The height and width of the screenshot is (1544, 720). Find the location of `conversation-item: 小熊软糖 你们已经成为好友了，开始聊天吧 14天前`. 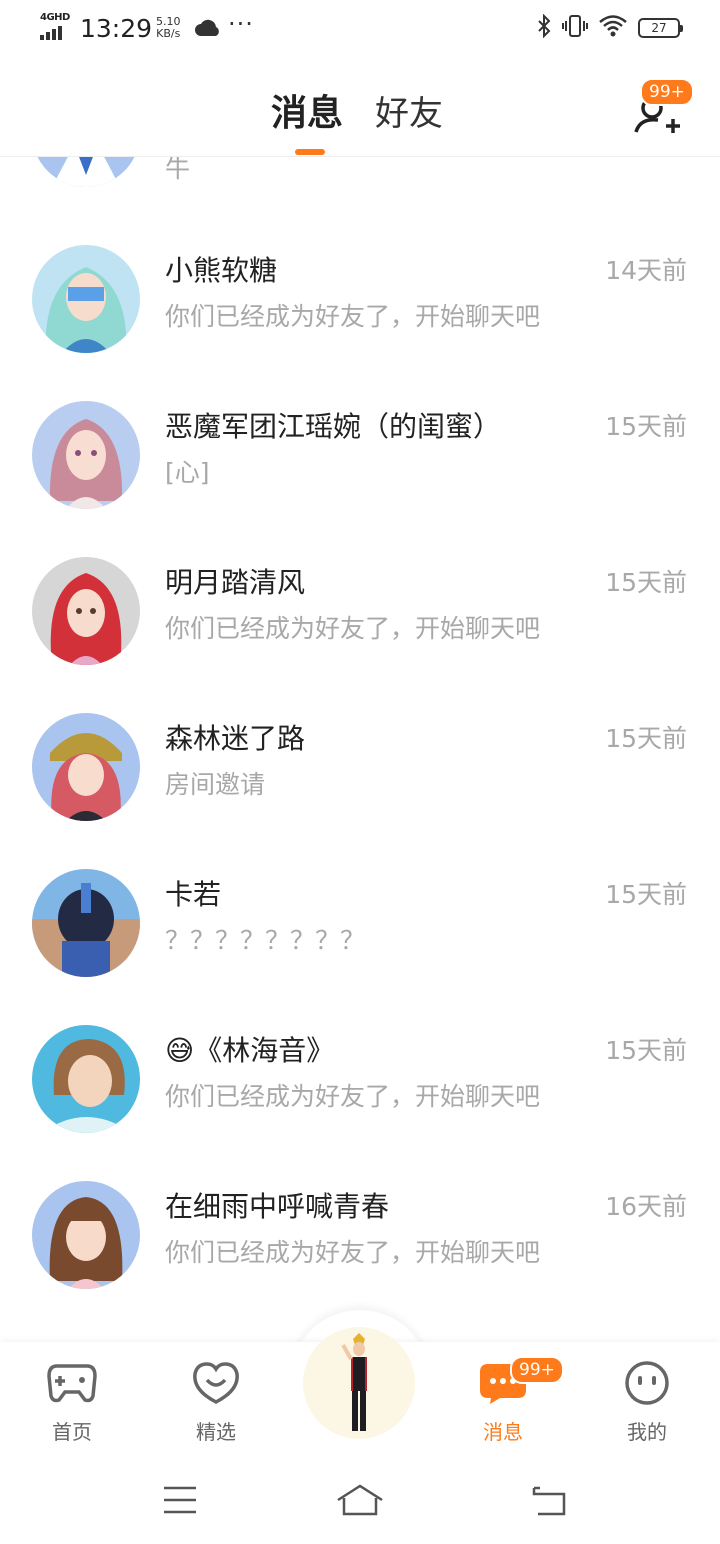

conversation-item: 小熊软糖 你们已经成为好友了，开始聊天吧 14天前 is located at coordinates (360, 323).